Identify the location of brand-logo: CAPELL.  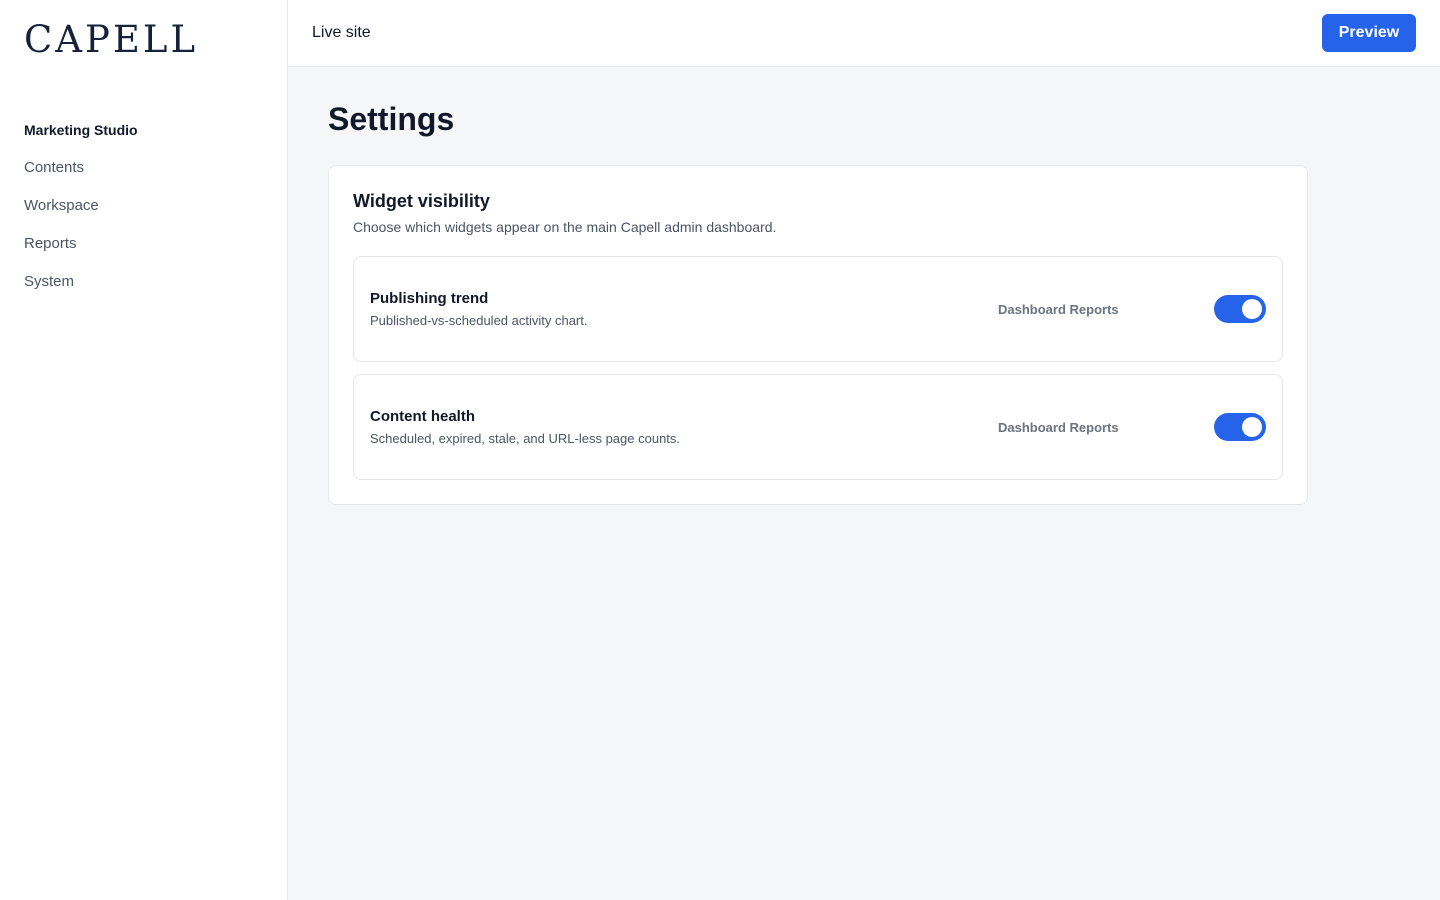
(143, 40).